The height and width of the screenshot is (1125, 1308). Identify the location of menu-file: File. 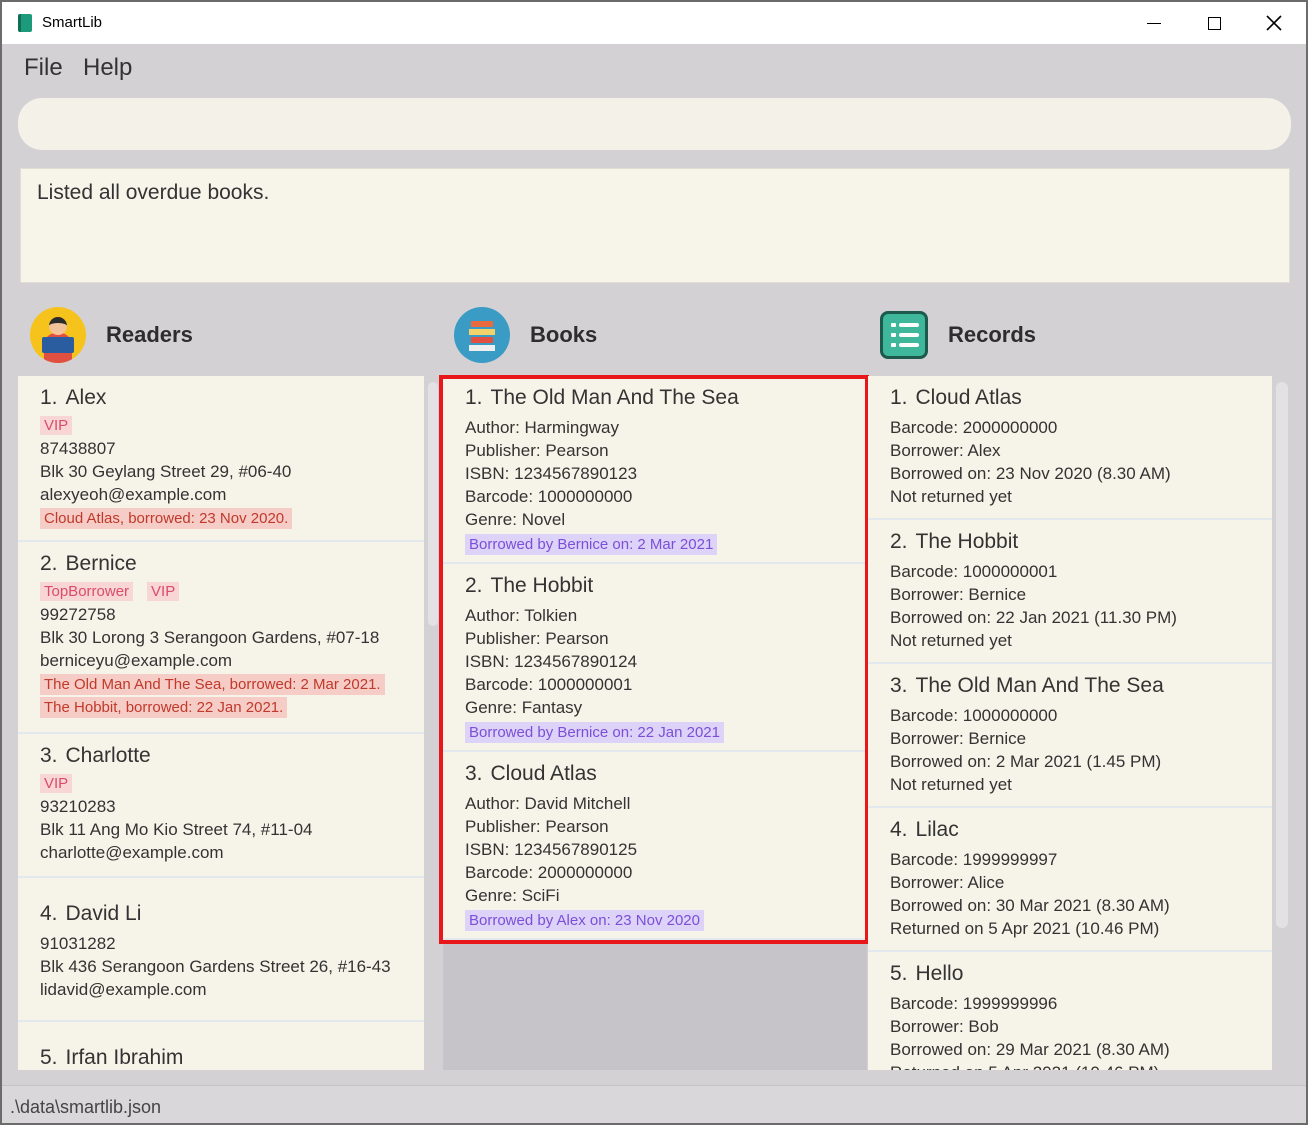
(43, 68).